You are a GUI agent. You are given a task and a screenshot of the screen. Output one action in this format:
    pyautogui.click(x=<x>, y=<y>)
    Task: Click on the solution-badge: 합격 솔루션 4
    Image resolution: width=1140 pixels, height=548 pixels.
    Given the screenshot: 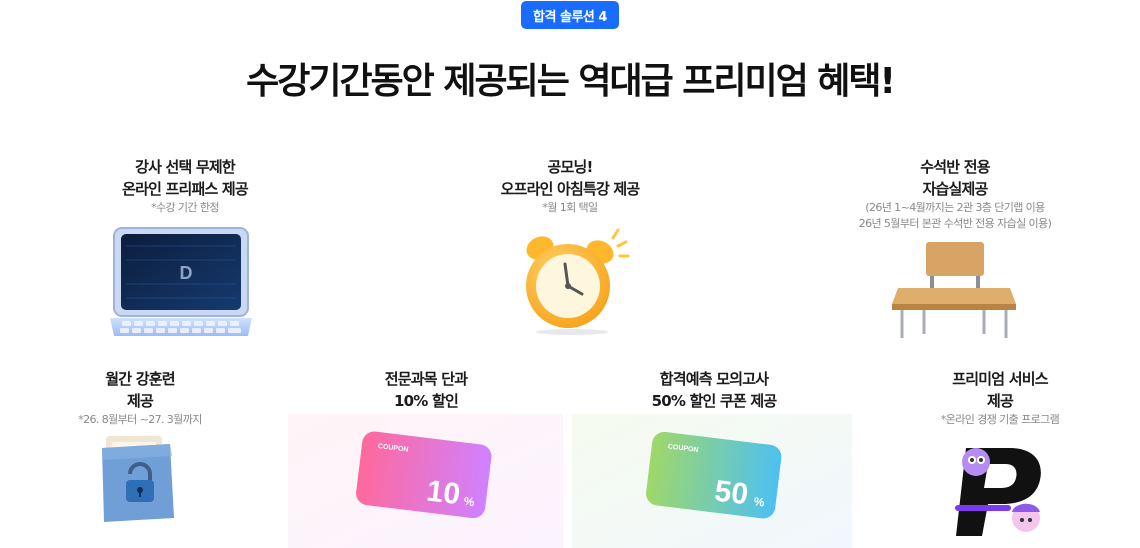 What is the action you would take?
    pyautogui.click(x=570, y=15)
    